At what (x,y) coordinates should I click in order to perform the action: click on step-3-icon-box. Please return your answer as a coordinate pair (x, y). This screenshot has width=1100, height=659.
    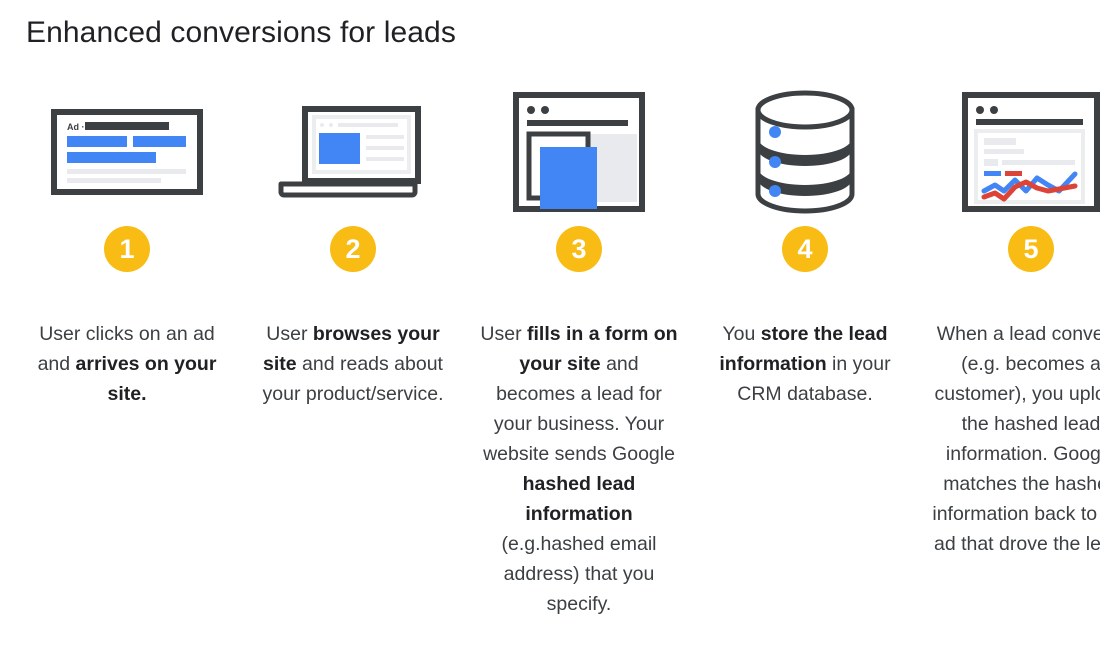
    Looking at the image, I should click on (579, 152).